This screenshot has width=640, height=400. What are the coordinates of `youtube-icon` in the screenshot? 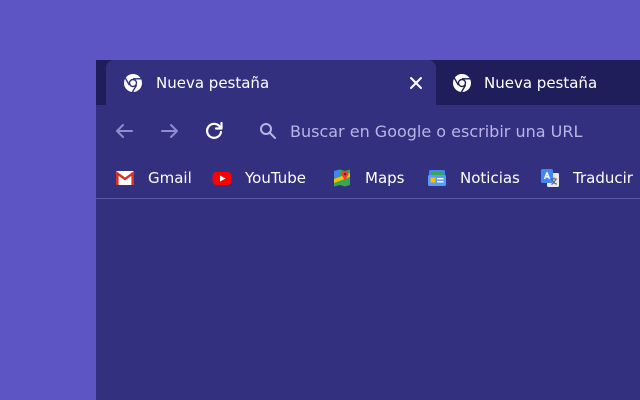 It's located at (222, 178).